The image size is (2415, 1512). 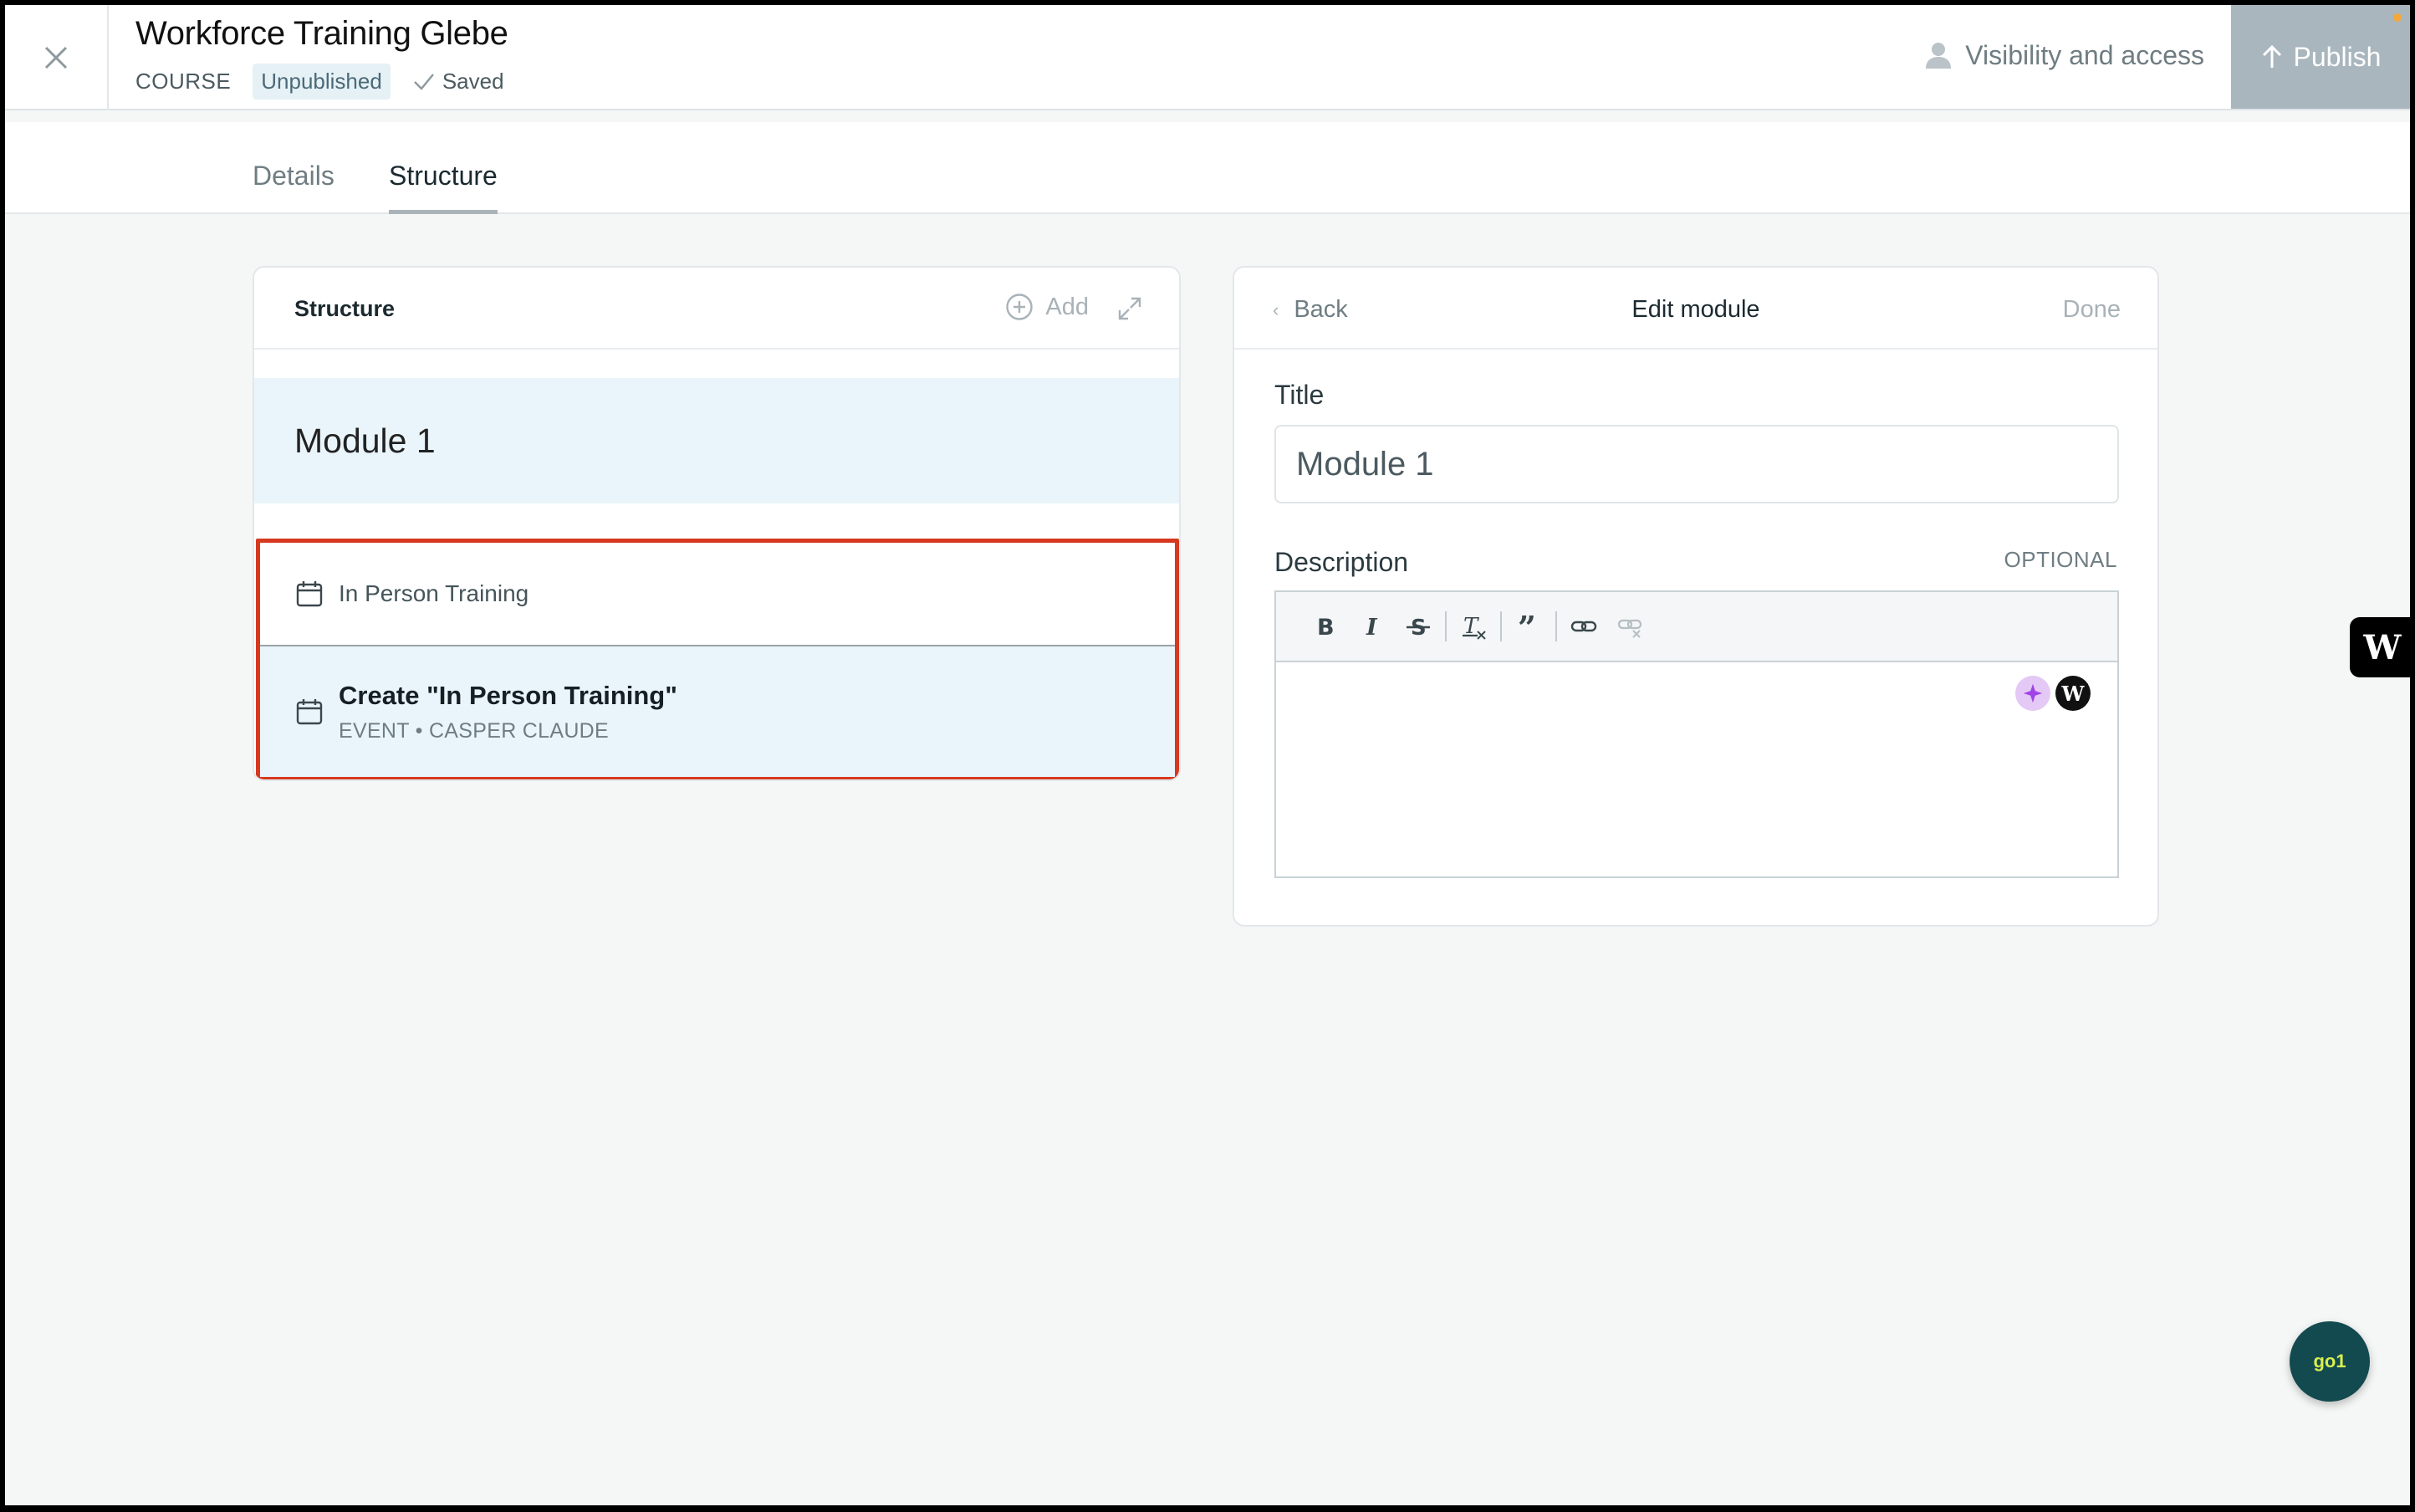 I want to click on description-label: Description, so click(x=1341, y=562).